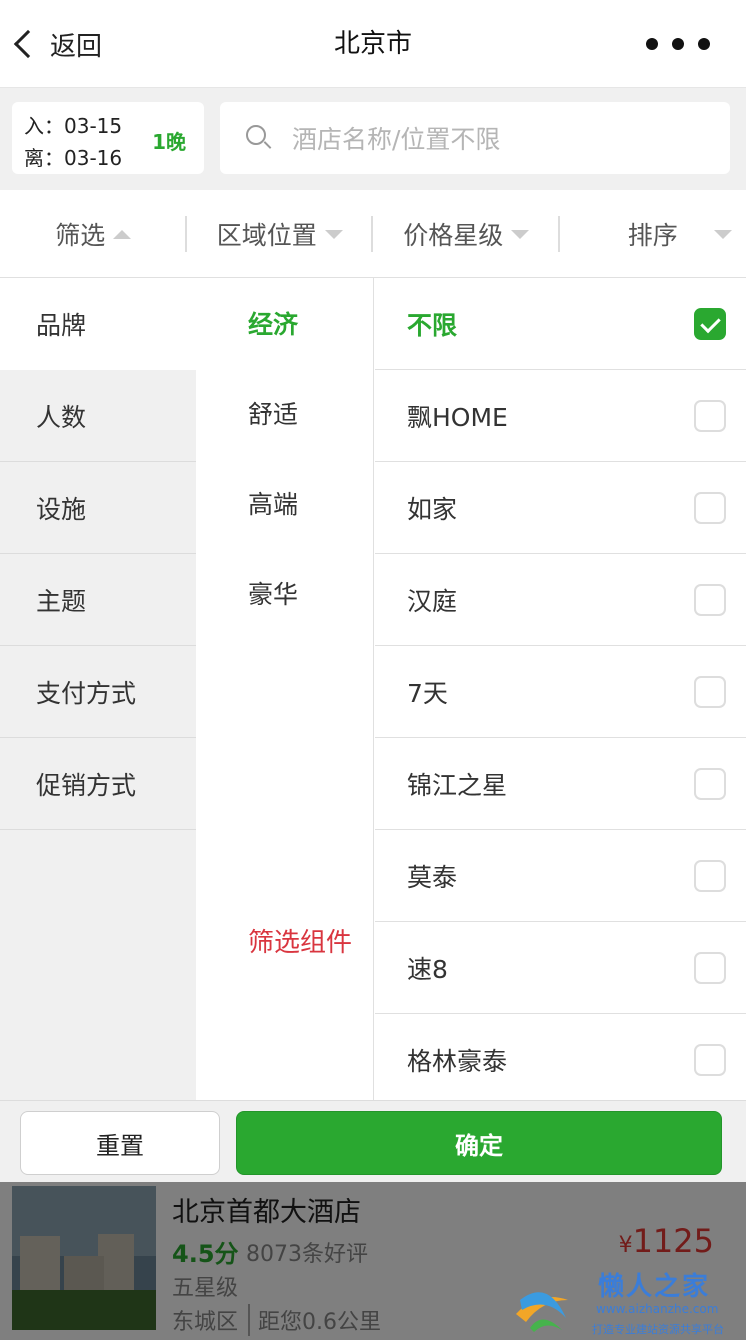  Describe the element at coordinates (76, 46) in the screenshot. I see `back-label: 返回` at that location.